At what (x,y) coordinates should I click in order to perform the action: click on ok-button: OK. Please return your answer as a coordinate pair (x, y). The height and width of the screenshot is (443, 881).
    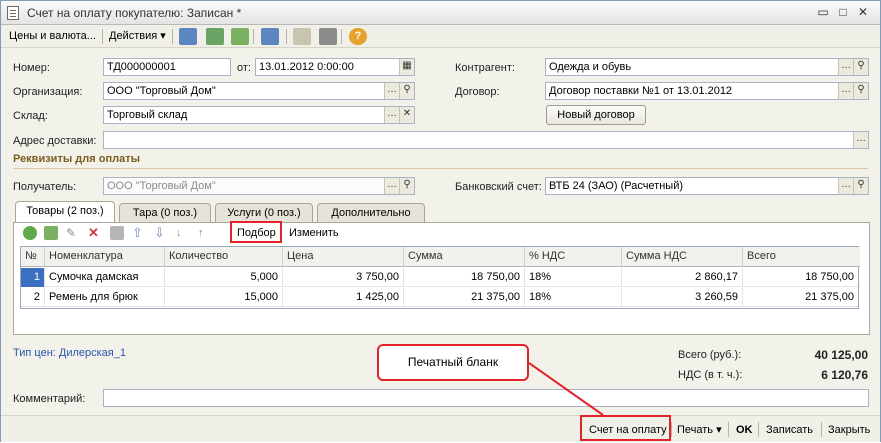
    Looking at the image, I should click on (744, 430).